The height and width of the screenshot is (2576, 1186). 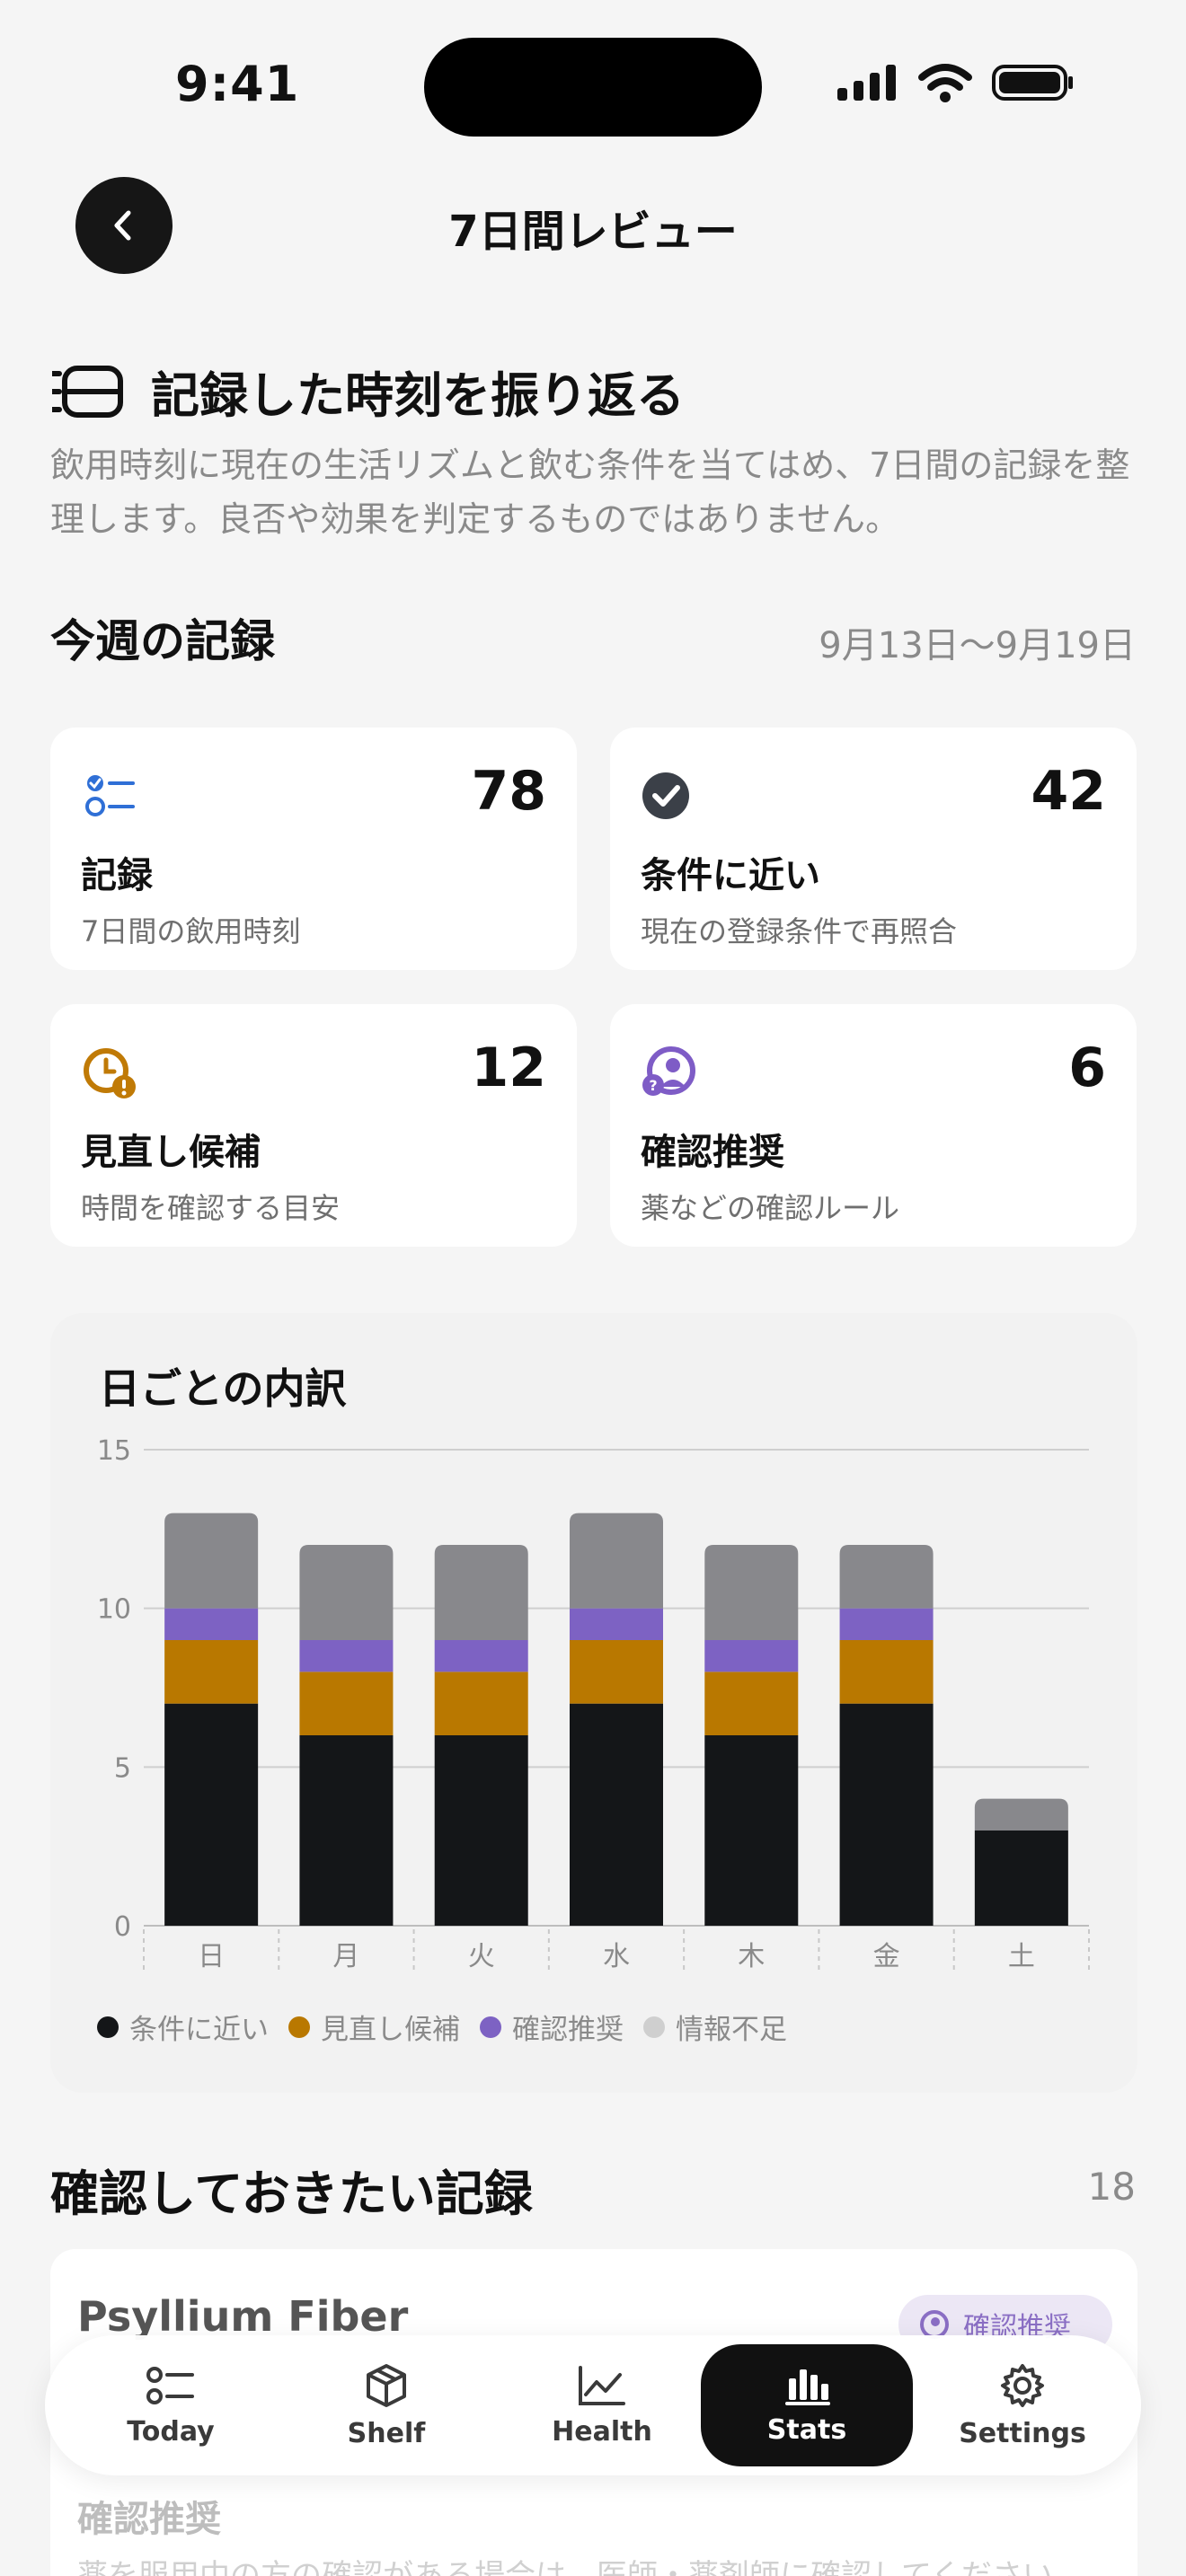 I want to click on review-section-title: 確認しておきたい記録, so click(x=291, y=2194).